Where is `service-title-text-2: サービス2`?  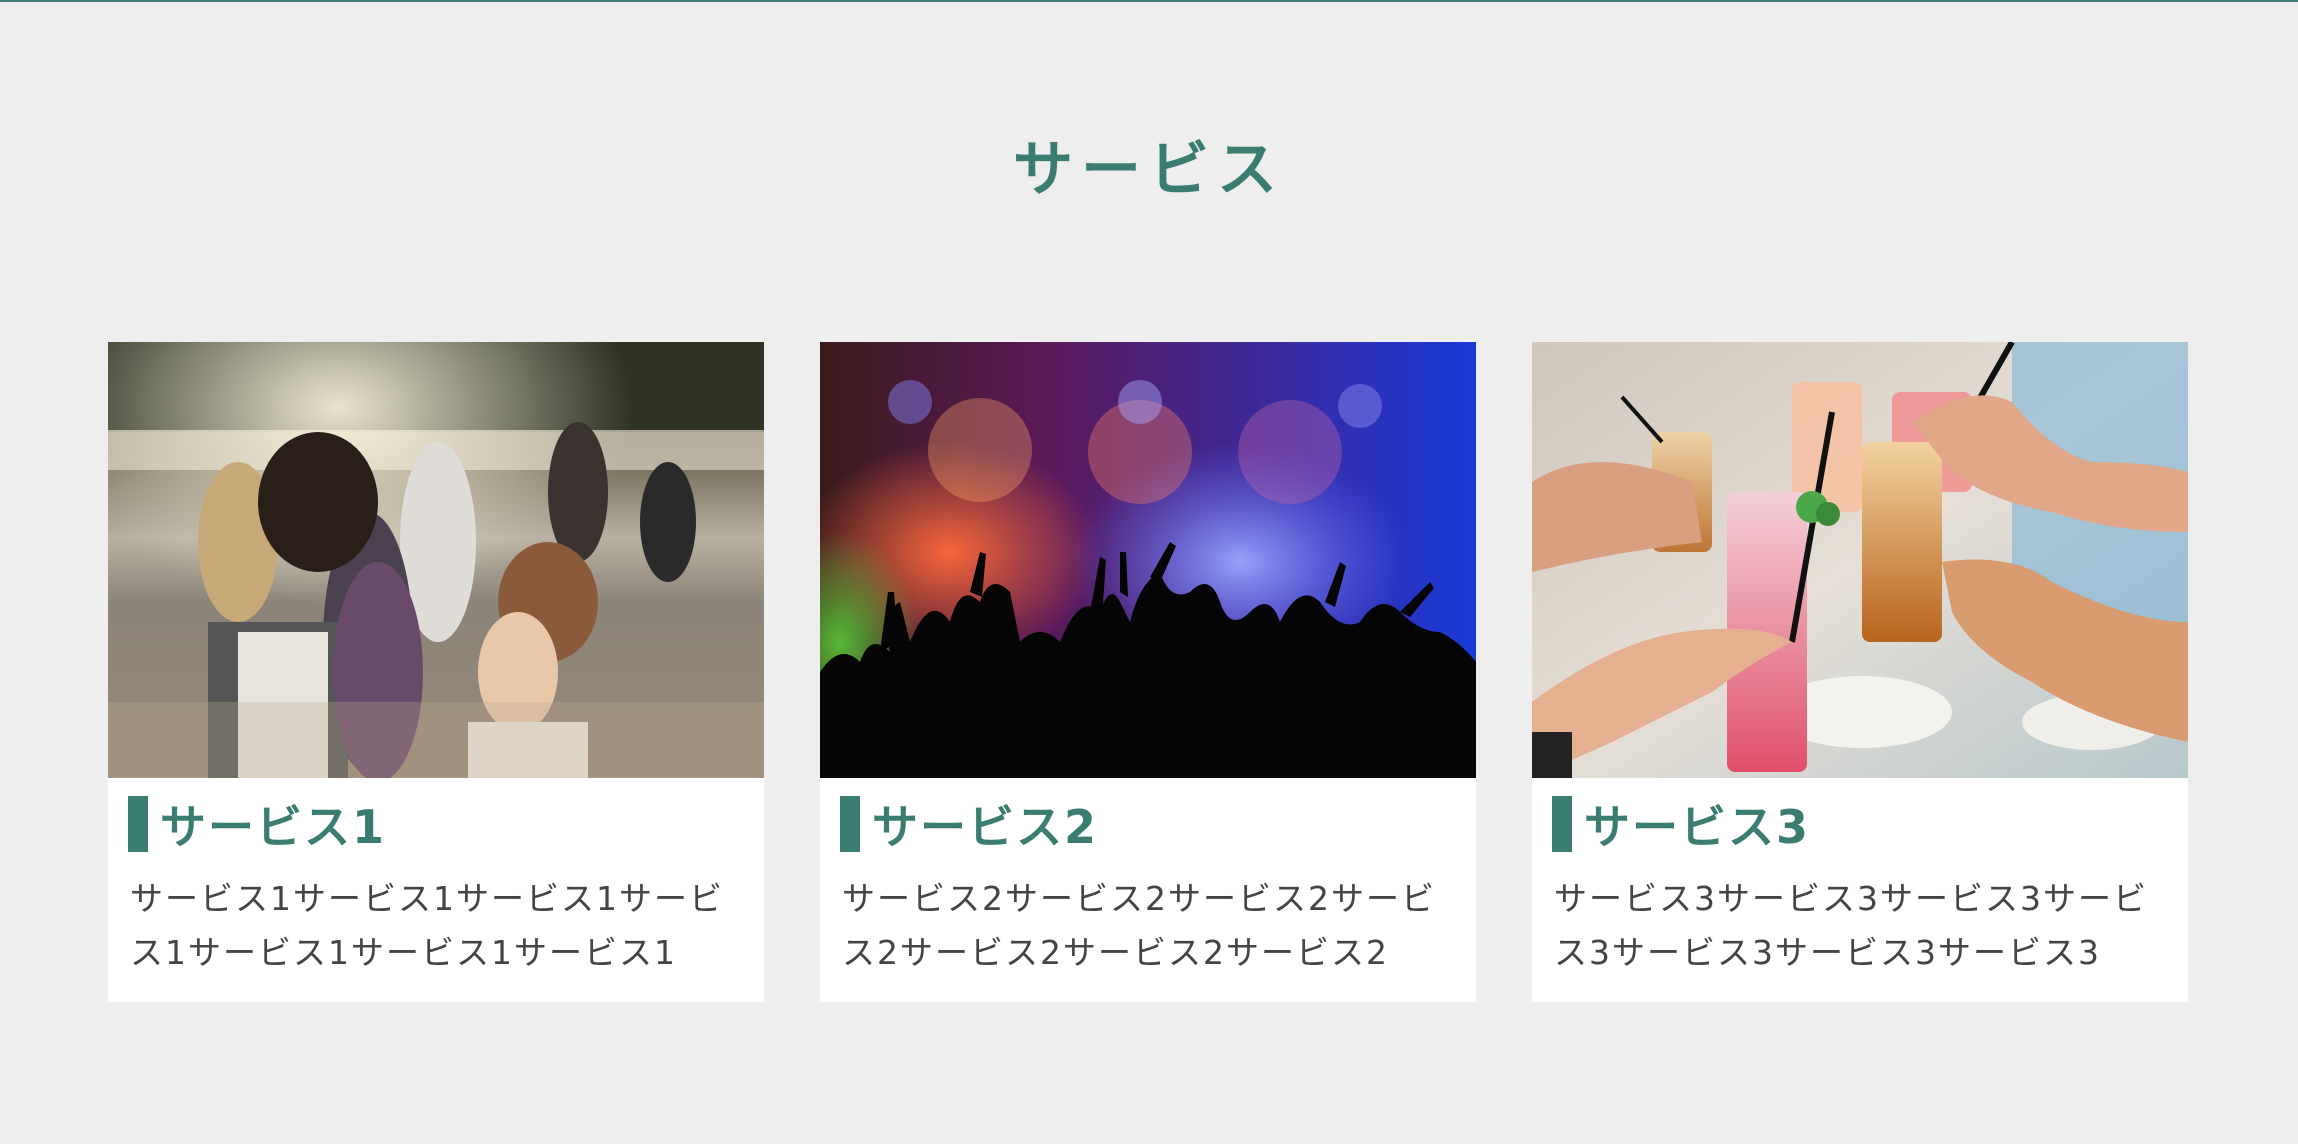 service-title-text-2: サービス2 is located at coordinates (985, 827).